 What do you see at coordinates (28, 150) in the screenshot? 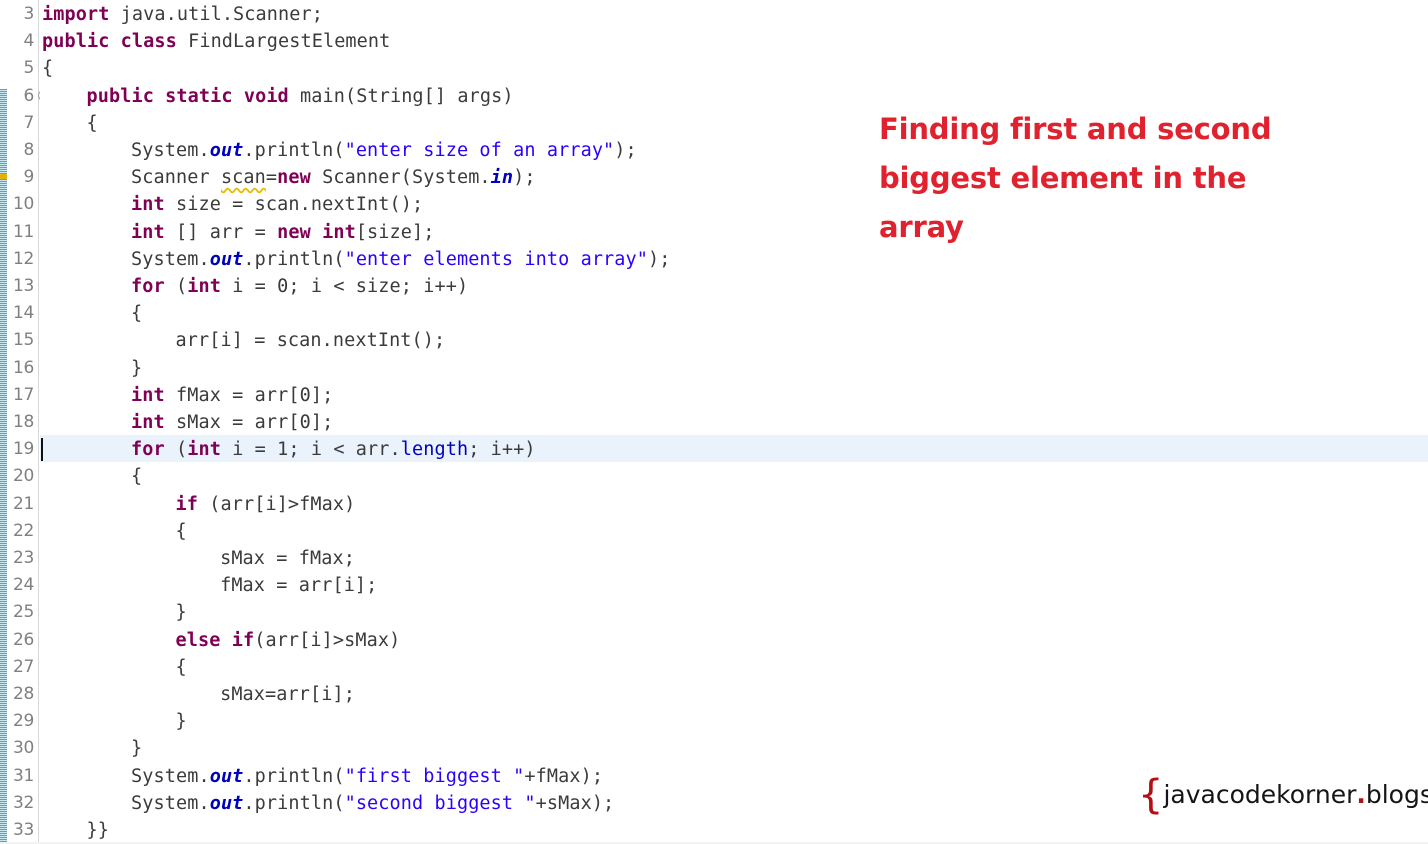
I see `line-number: 8` at bounding box center [28, 150].